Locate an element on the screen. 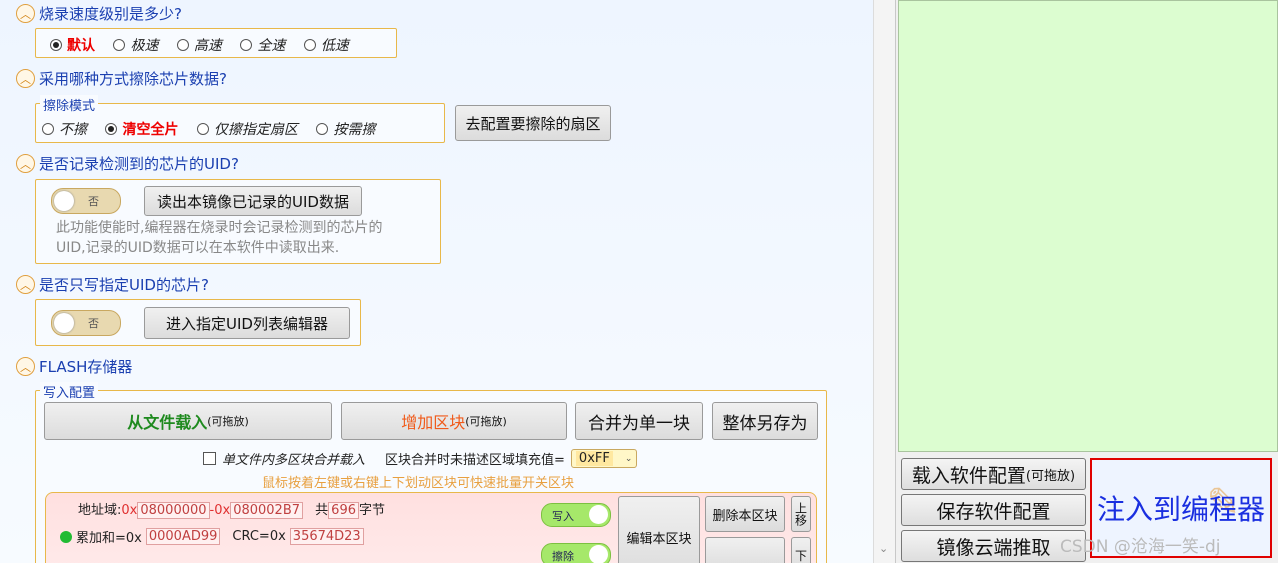  section-erase-header: ︿ 采用哪种方式擦除芯片数据? is located at coordinates (121, 78).